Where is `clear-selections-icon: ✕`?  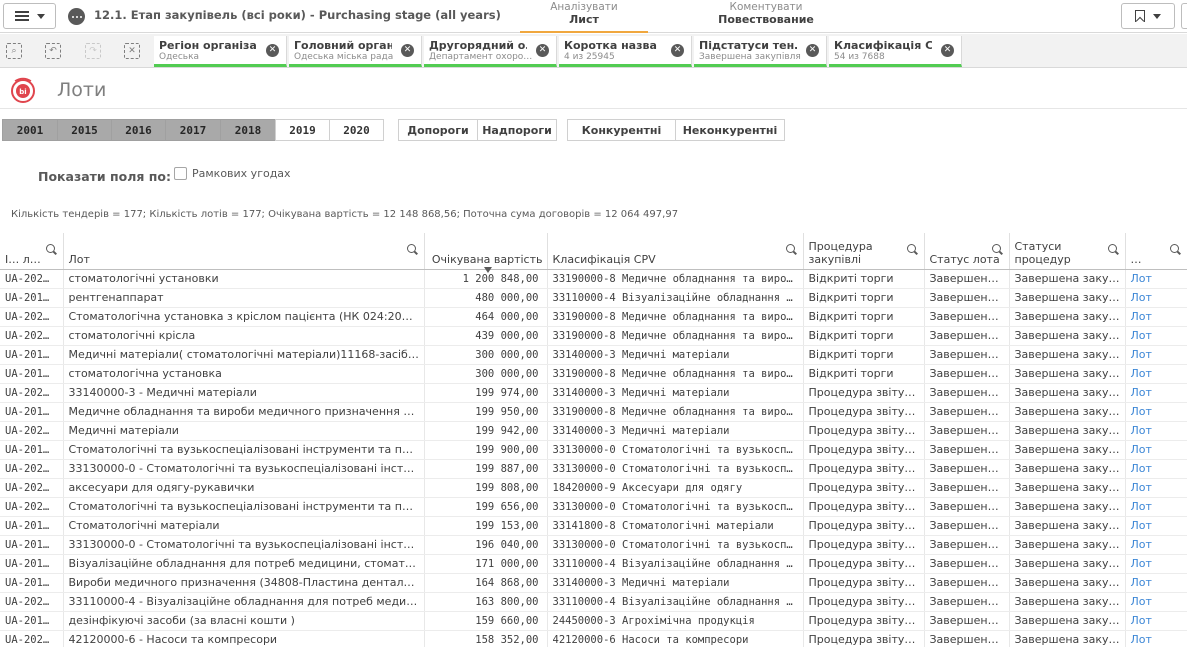 clear-selections-icon: ✕ is located at coordinates (132, 51).